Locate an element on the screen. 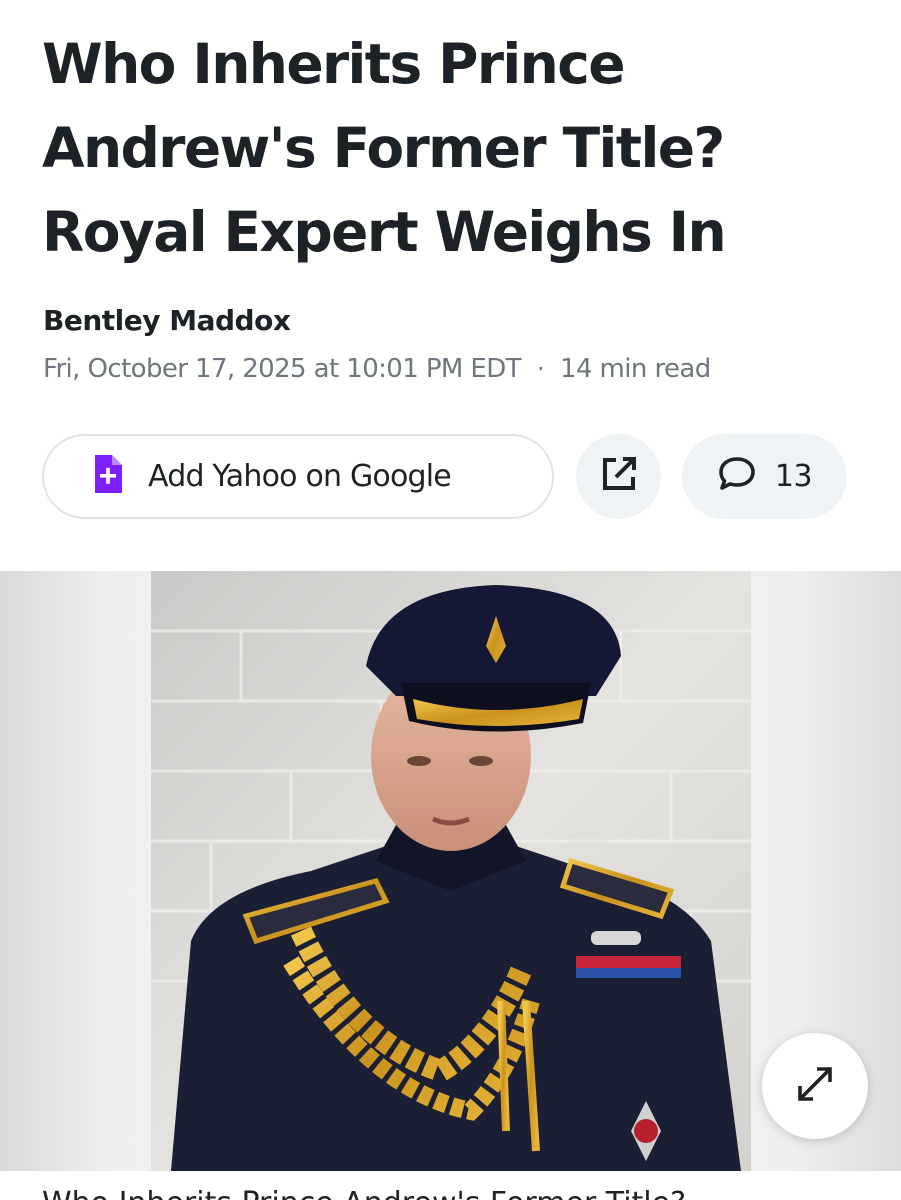 The height and width of the screenshot is (1200, 901). headline-line-3: Royal Expert Weighs In is located at coordinates (384, 232).